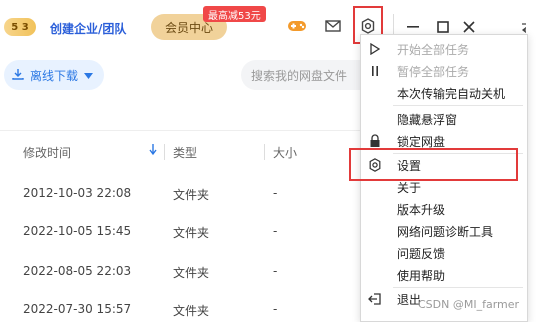  What do you see at coordinates (234, 14) in the screenshot?
I see `promo-badge: 最高减53元` at bounding box center [234, 14].